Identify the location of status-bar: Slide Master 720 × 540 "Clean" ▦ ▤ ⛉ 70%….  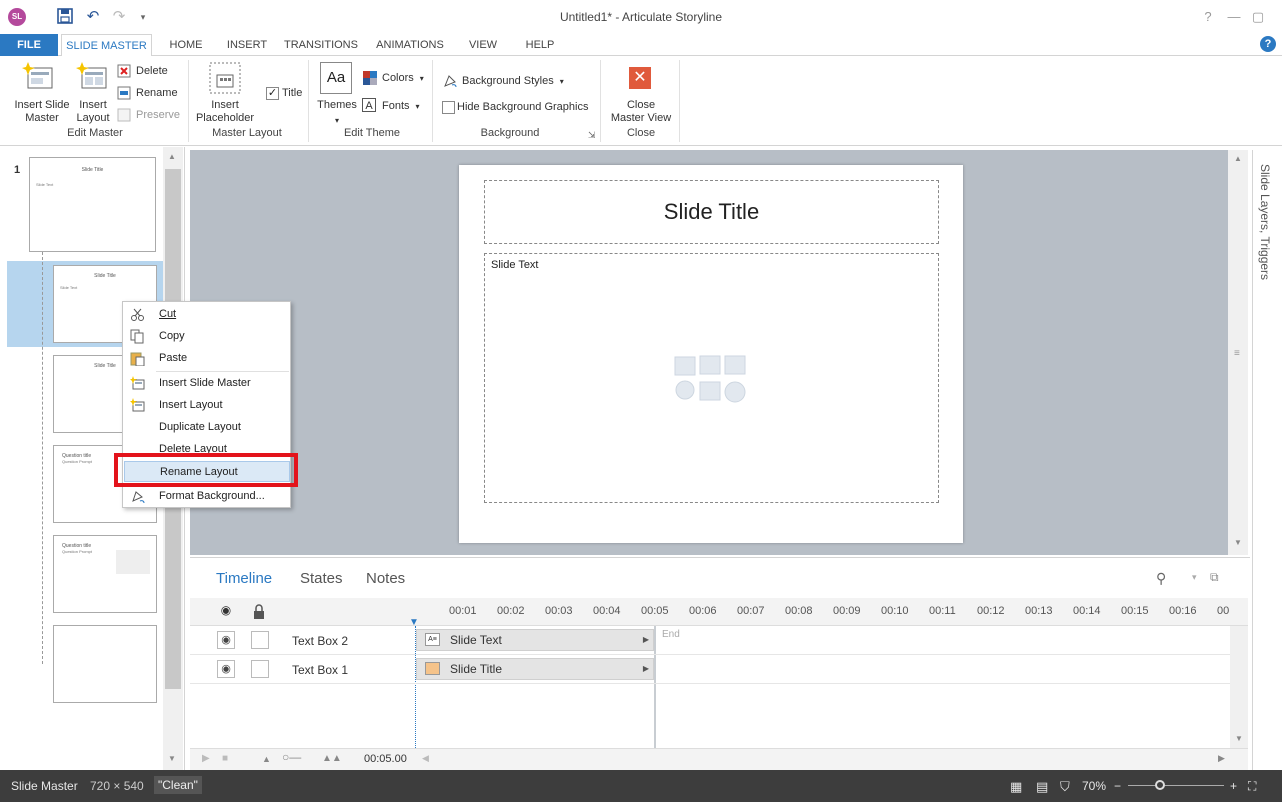
(641, 786).